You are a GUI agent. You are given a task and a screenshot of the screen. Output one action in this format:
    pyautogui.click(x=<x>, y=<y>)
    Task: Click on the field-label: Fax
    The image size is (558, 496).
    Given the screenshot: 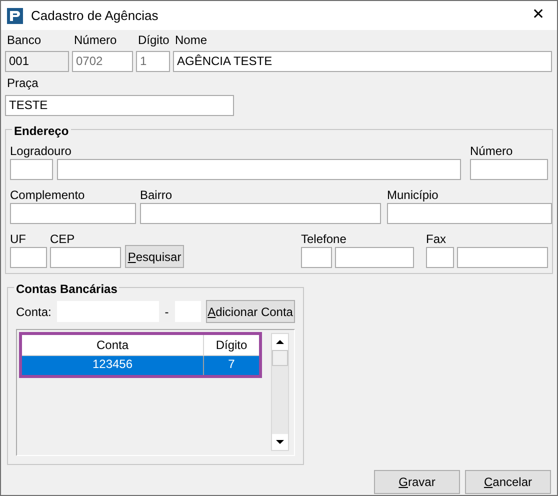 What is the action you would take?
    pyautogui.click(x=437, y=239)
    